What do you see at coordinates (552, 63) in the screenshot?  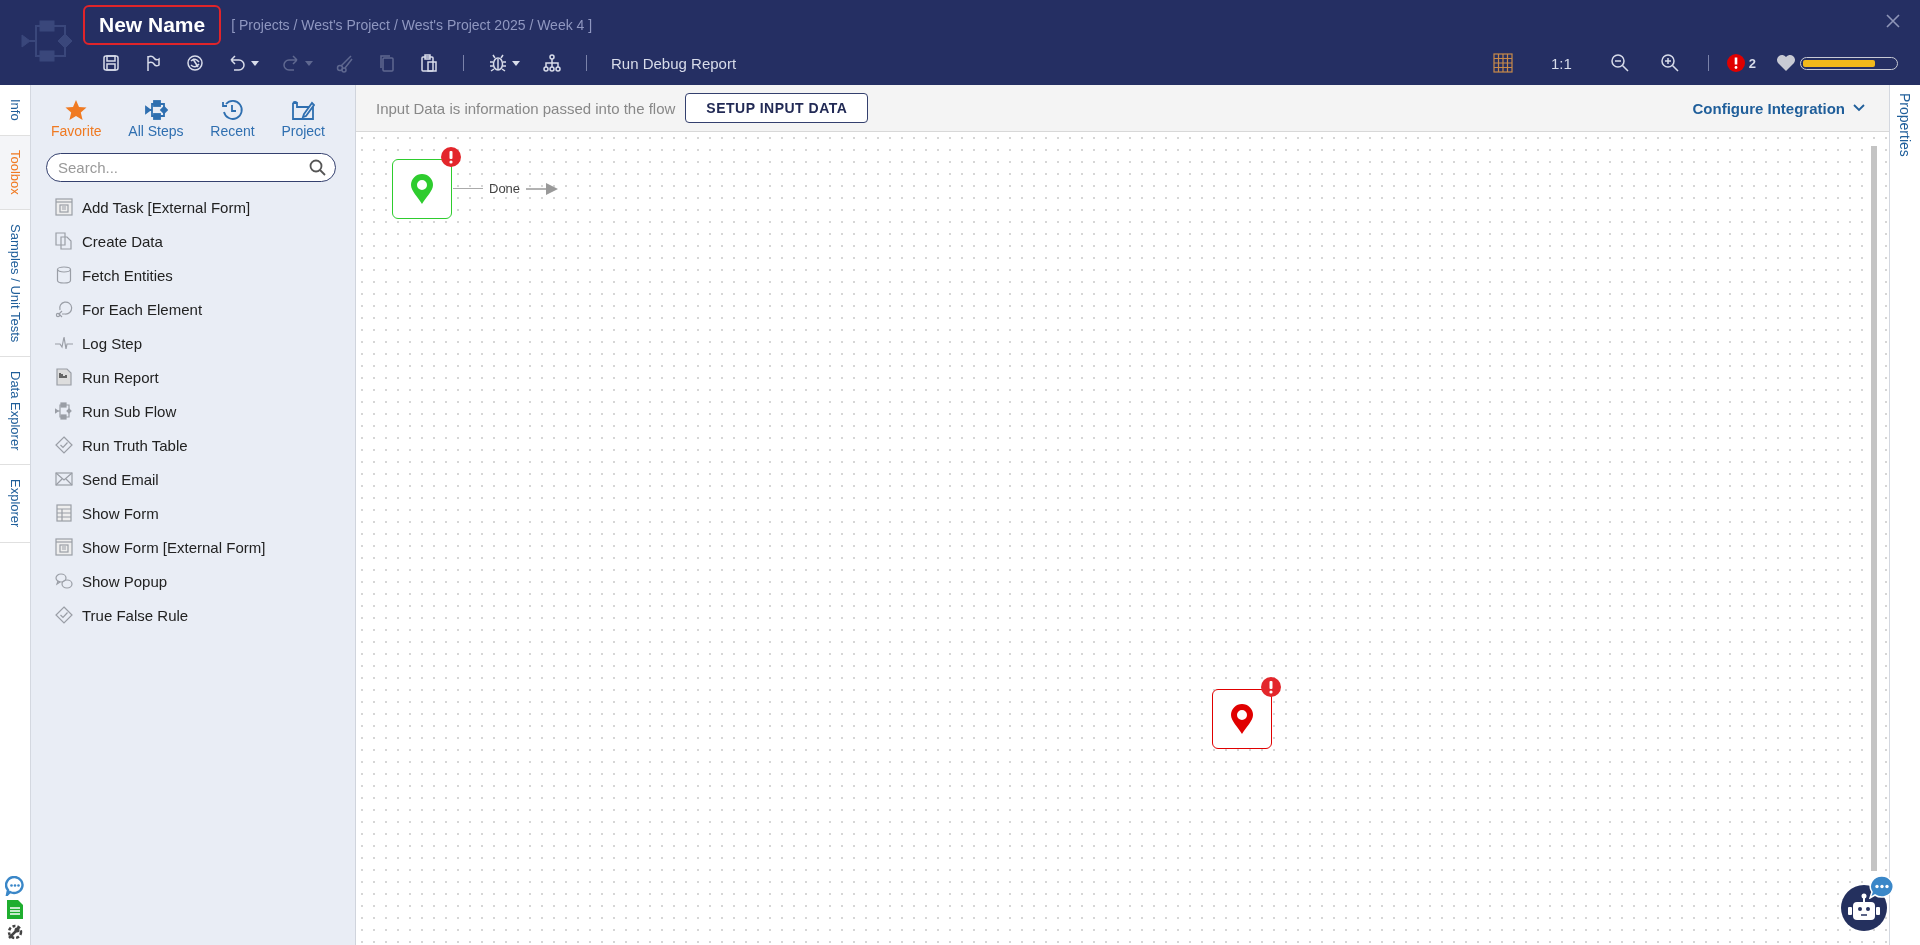 I see `hierarchy-icon` at bounding box center [552, 63].